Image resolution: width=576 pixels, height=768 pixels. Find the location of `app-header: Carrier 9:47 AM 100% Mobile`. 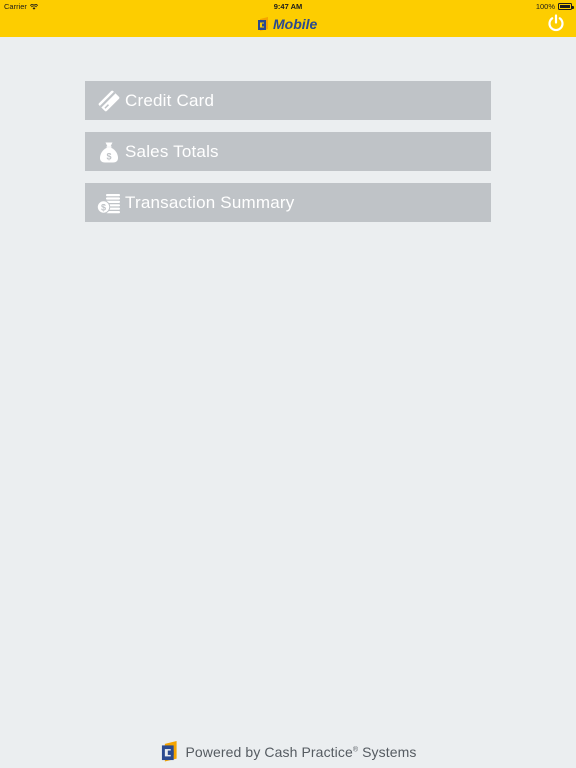

app-header: Carrier 9:47 AM 100% Mobile is located at coordinates (288, 18).